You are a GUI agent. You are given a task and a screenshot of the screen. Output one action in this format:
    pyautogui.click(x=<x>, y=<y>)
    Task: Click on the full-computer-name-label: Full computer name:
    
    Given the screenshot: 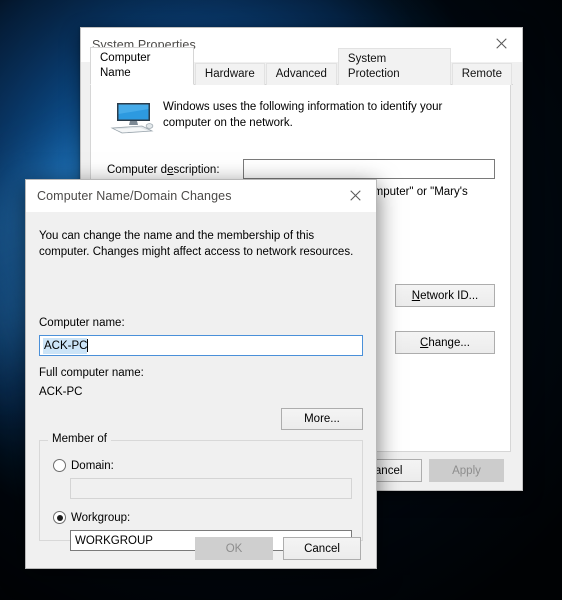 What is the action you would take?
    pyautogui.click(x=91, y=373)
    